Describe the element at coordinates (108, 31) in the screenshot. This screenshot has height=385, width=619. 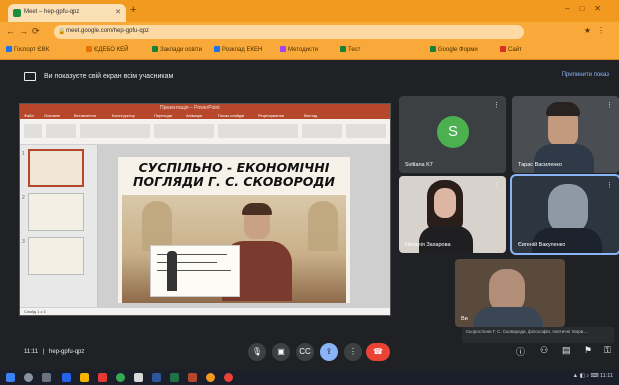
I see `url-text: meet.google.com/hep-gpfu-qpz` at that location.